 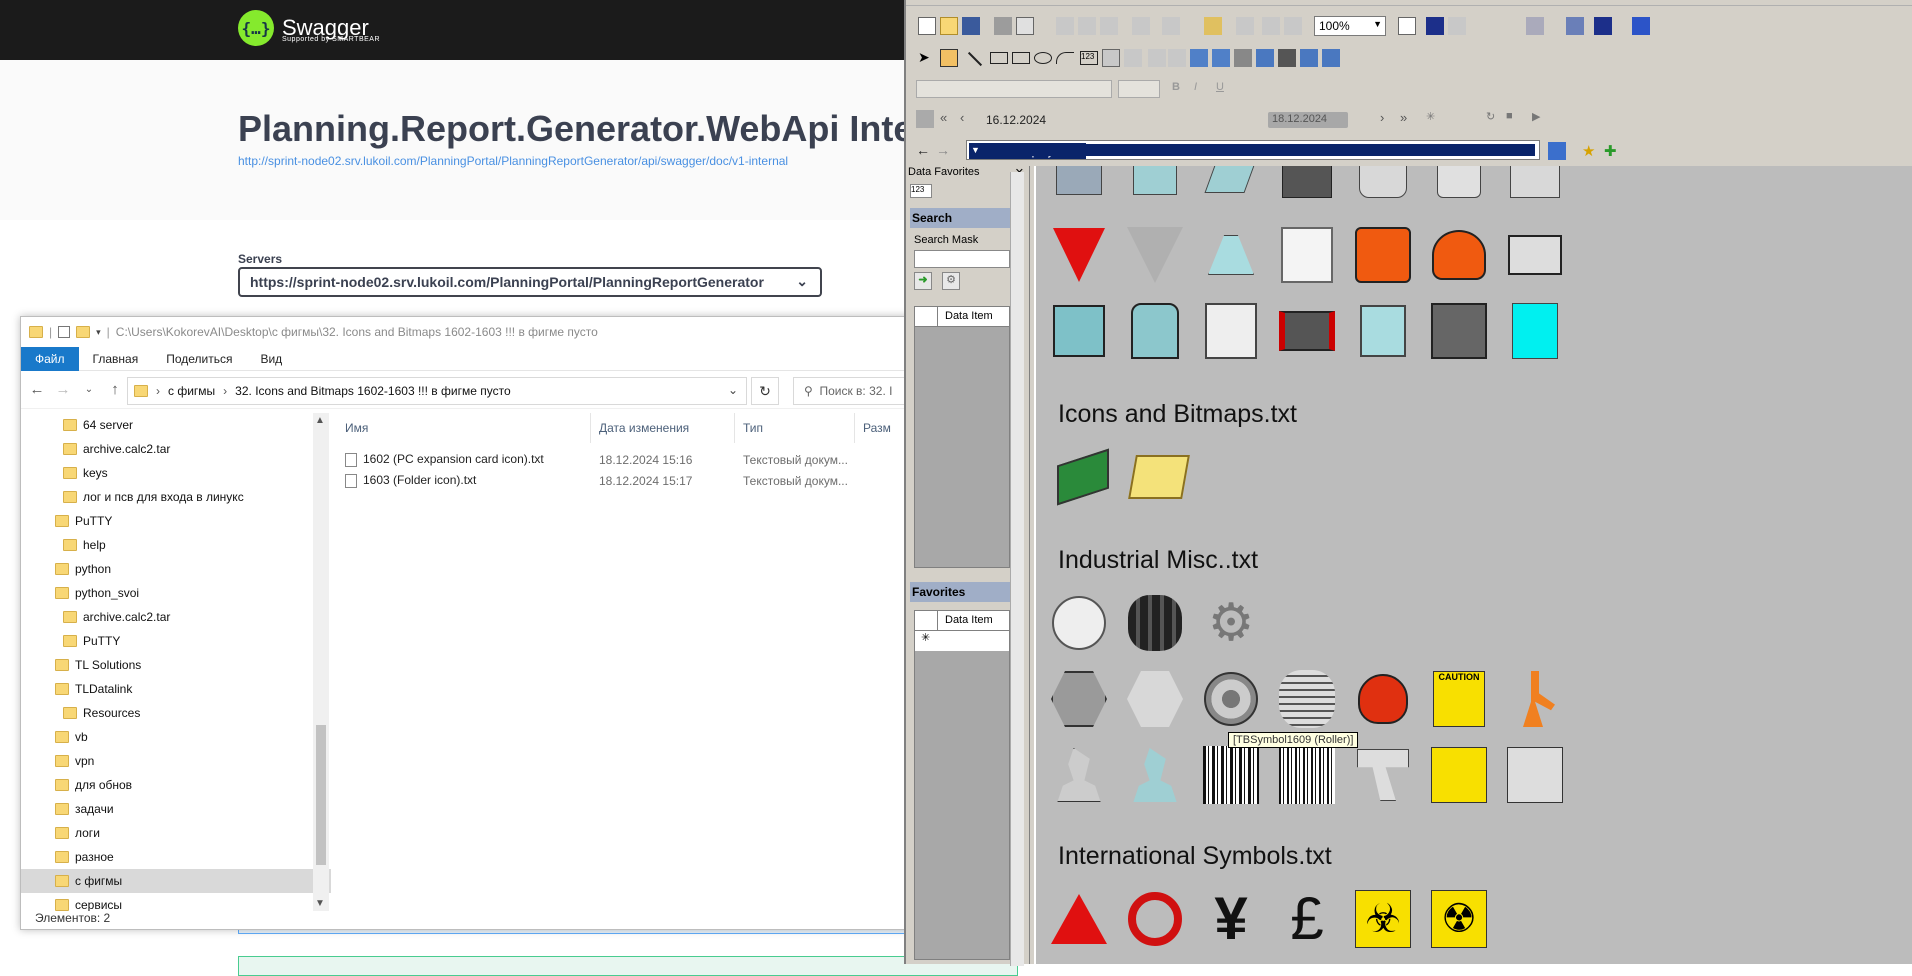 I want to click on radiation-icon: ☢, so click(x=1459, y=919).